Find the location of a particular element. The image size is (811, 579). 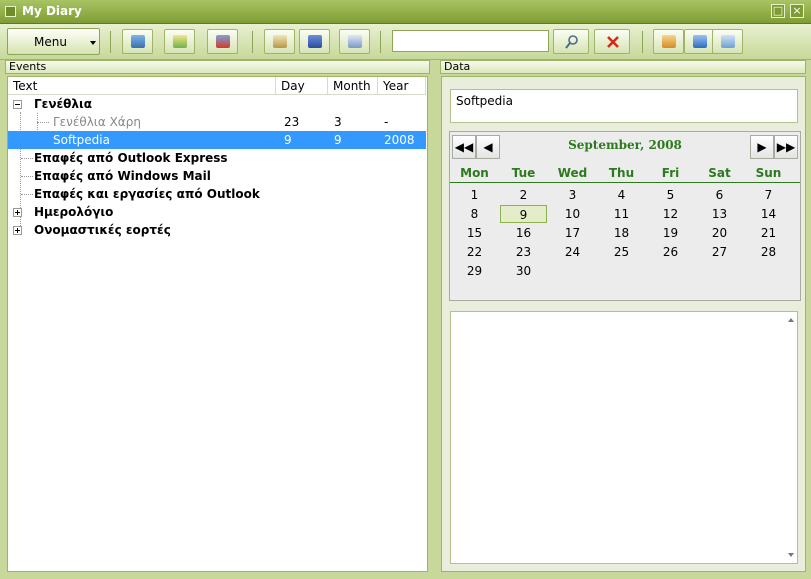

tree-item-label: Επαφές και εργασίες από Outlook is located at coordinates (147, 194).